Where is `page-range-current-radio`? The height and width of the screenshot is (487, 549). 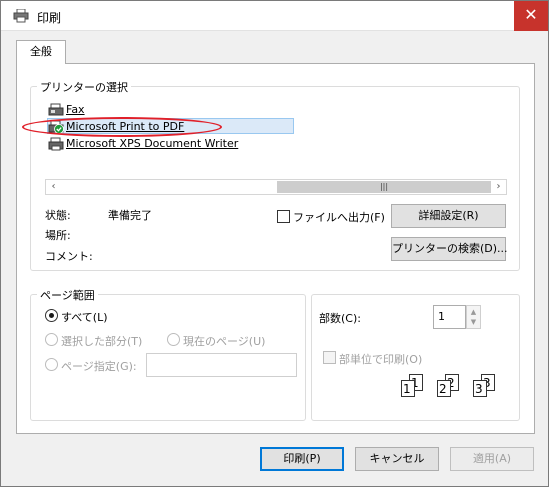
page-range-current-radio is located at coordinates (173, 339).